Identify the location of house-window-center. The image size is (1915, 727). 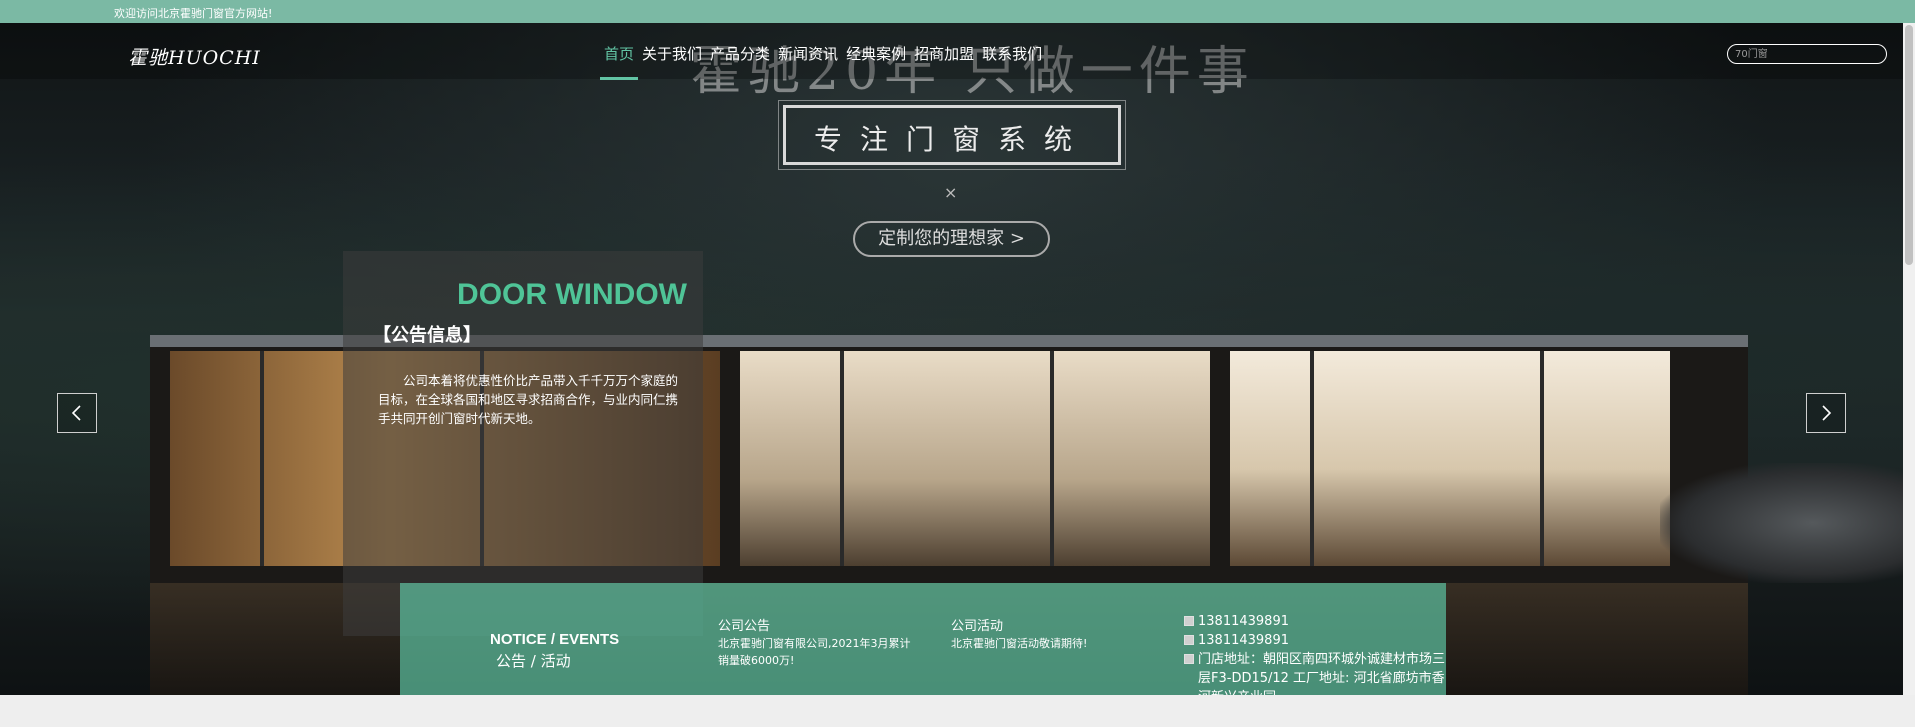
(975, 458).